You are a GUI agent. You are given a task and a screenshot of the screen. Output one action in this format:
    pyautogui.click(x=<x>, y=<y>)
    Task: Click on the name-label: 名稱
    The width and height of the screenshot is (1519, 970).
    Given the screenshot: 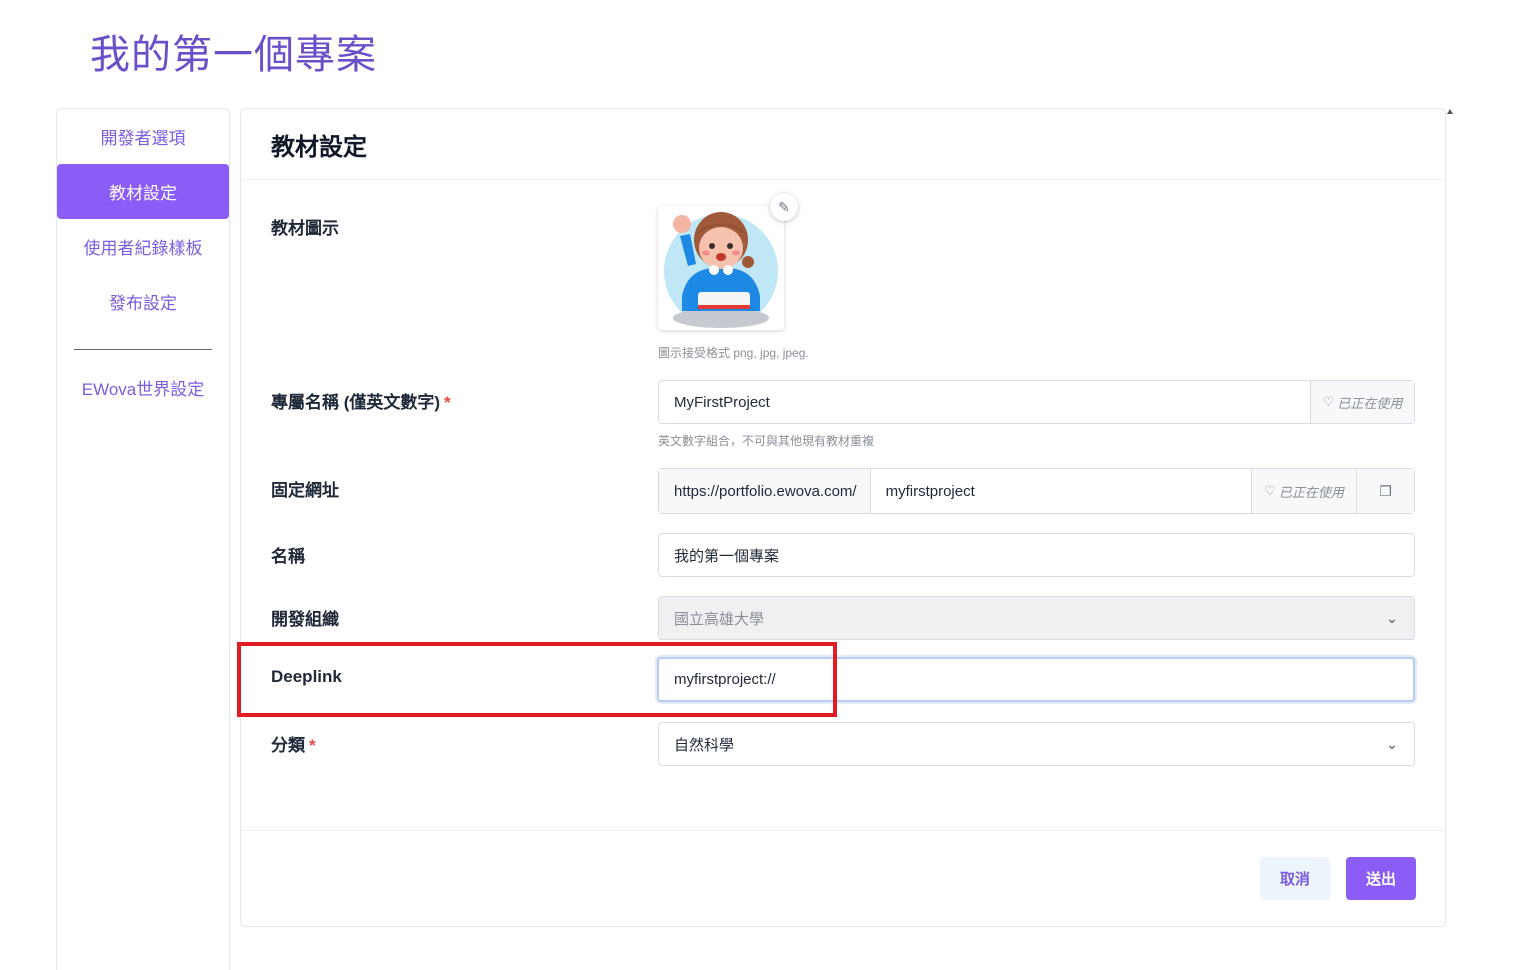 What is the action you would take?
    pyautogui.click(x=288, y=556)
    